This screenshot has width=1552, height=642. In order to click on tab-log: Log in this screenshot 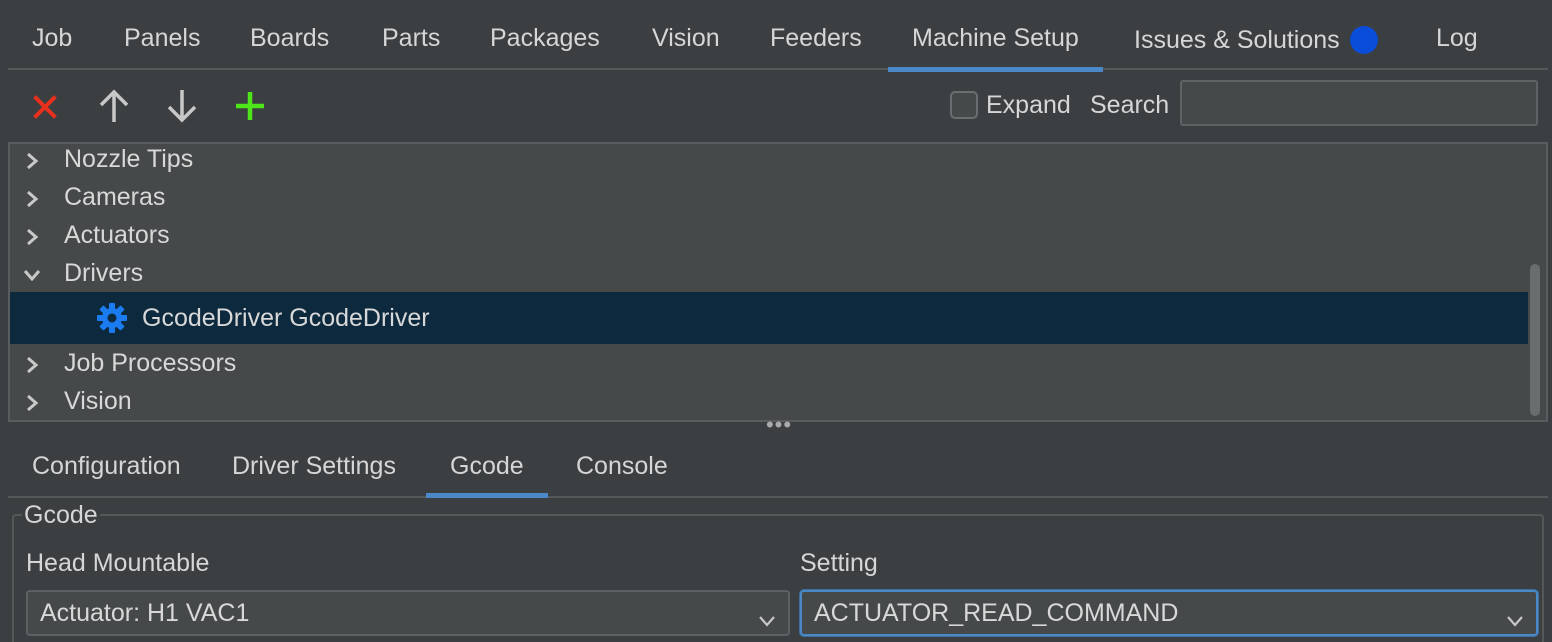, I will do `click(1457, 35)`.